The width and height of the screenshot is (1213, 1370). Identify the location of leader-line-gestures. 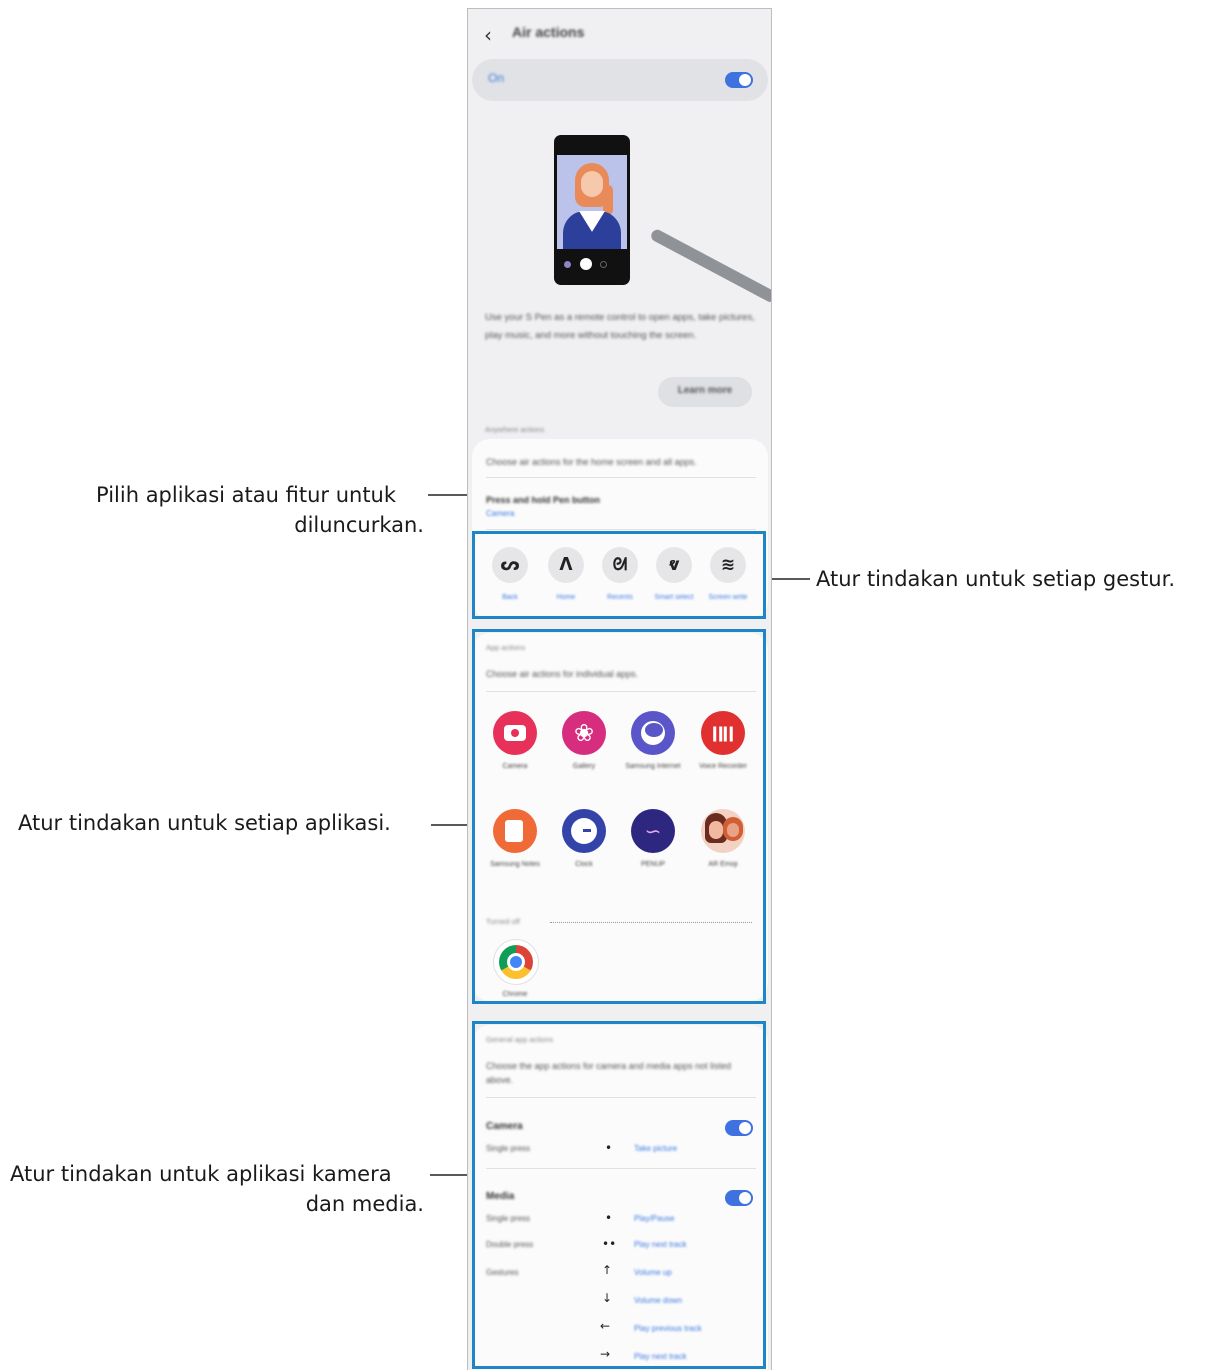
(788, 579).